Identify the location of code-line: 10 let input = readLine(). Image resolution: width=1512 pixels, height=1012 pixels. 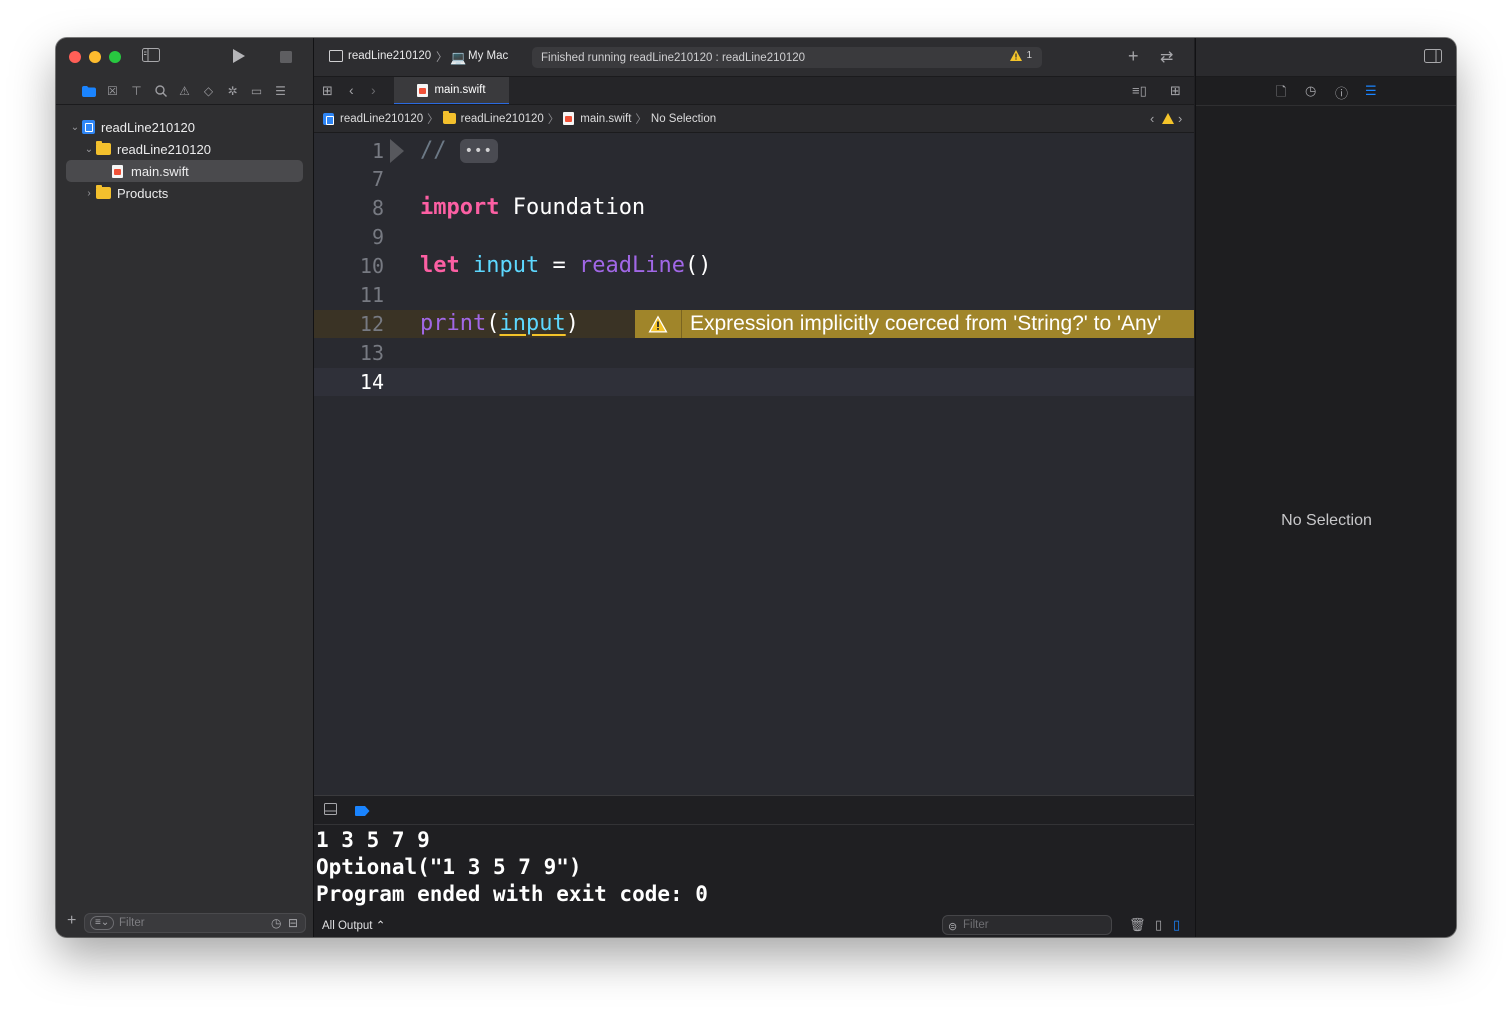
(754, 266).